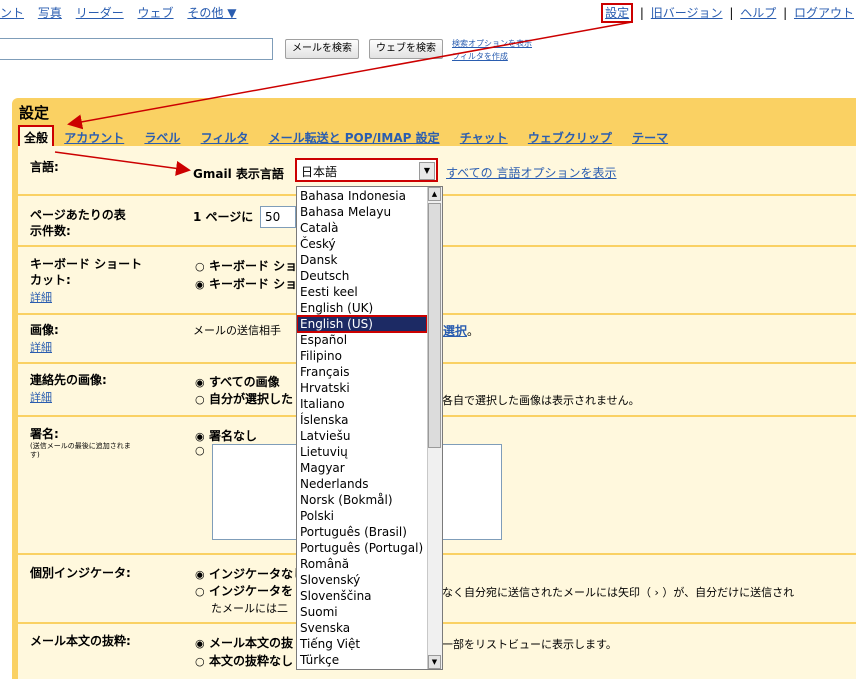  I want to click on language-option: Türkçe, so click(362, 660).